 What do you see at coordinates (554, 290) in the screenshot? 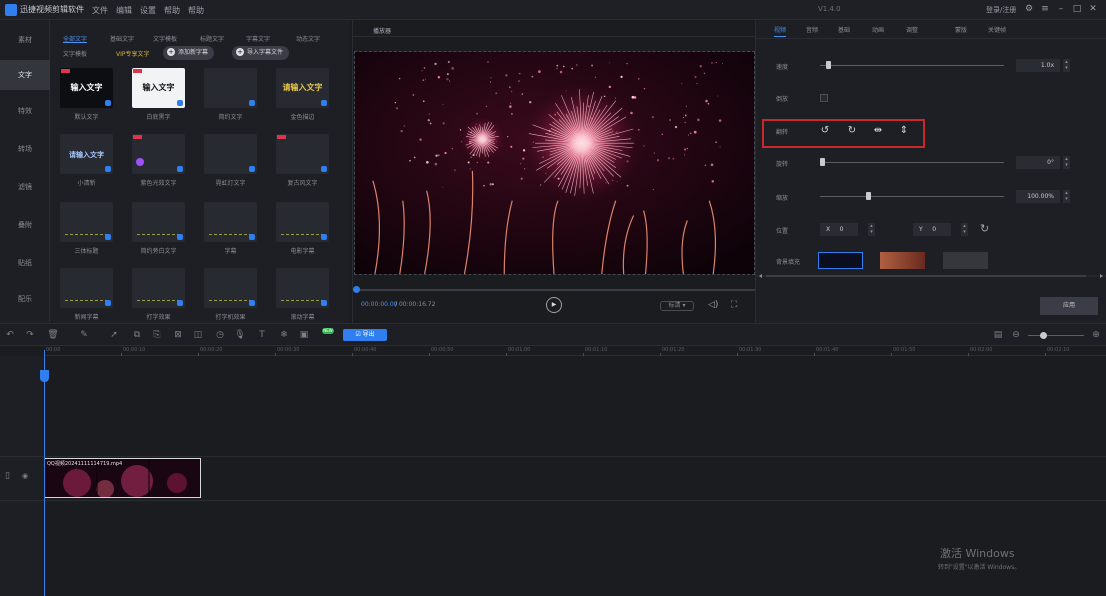
I see `seek-bar` at bounding box center [554, 290].